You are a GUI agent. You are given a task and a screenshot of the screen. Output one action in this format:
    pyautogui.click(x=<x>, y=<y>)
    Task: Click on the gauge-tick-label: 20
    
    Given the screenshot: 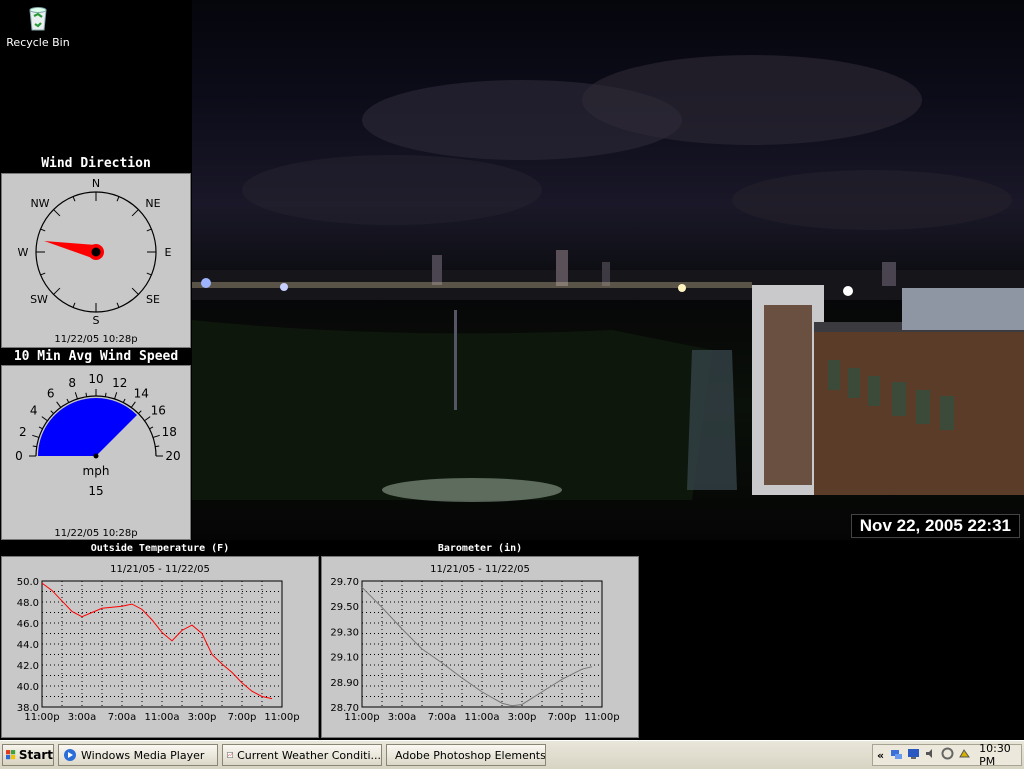 What is the action you would take?
    pyautogui.click(x=172, y=456)
    